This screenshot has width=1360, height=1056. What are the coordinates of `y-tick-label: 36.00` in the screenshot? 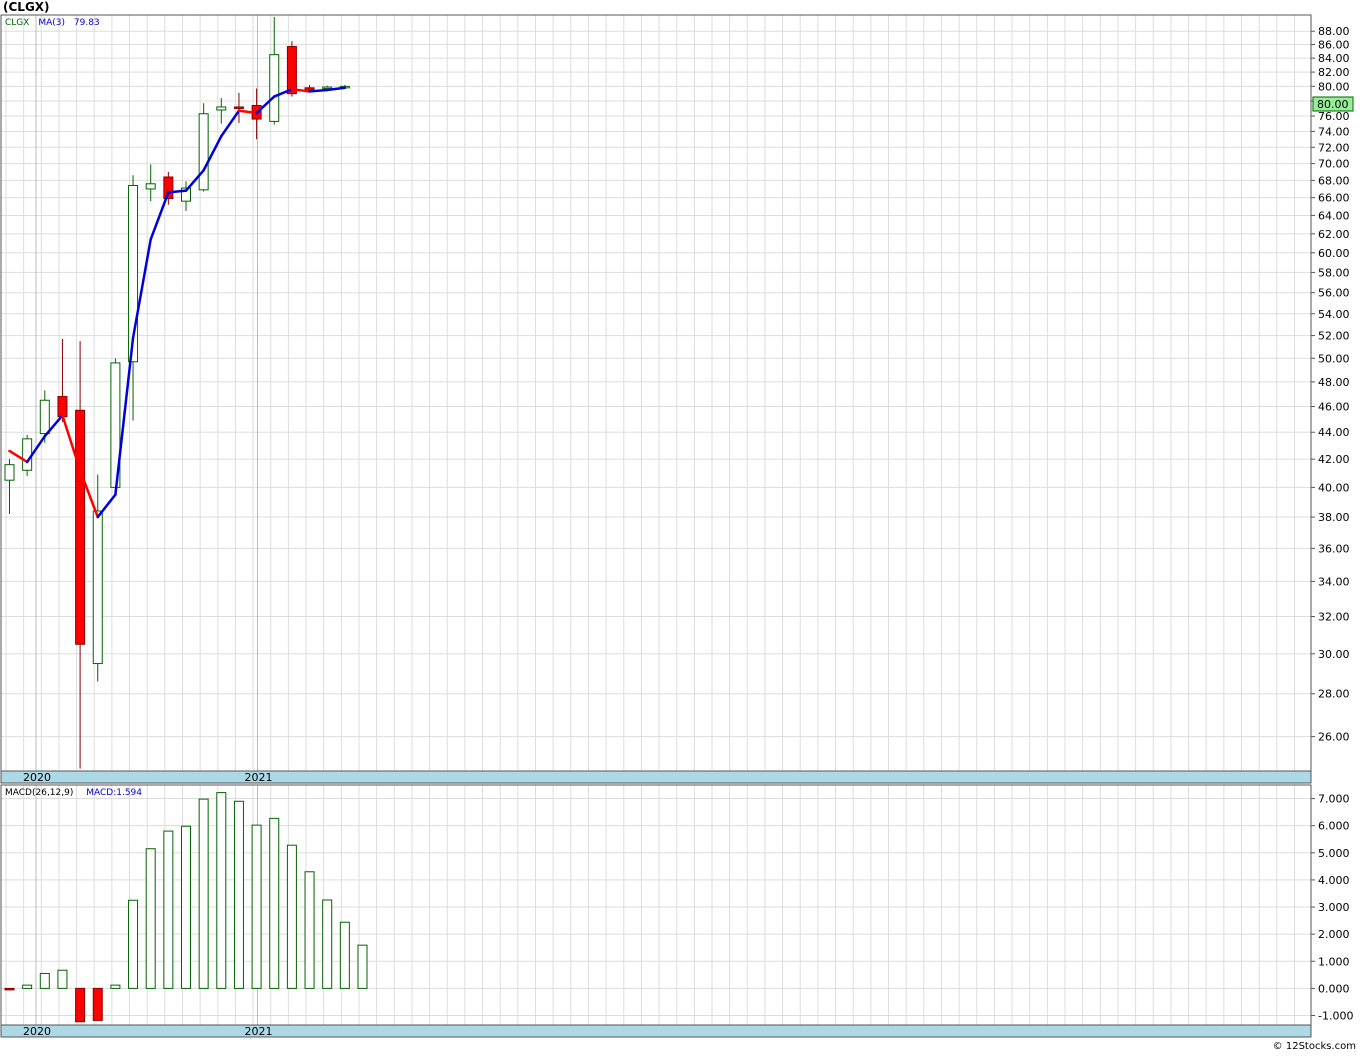 It's located at (1334, 548).